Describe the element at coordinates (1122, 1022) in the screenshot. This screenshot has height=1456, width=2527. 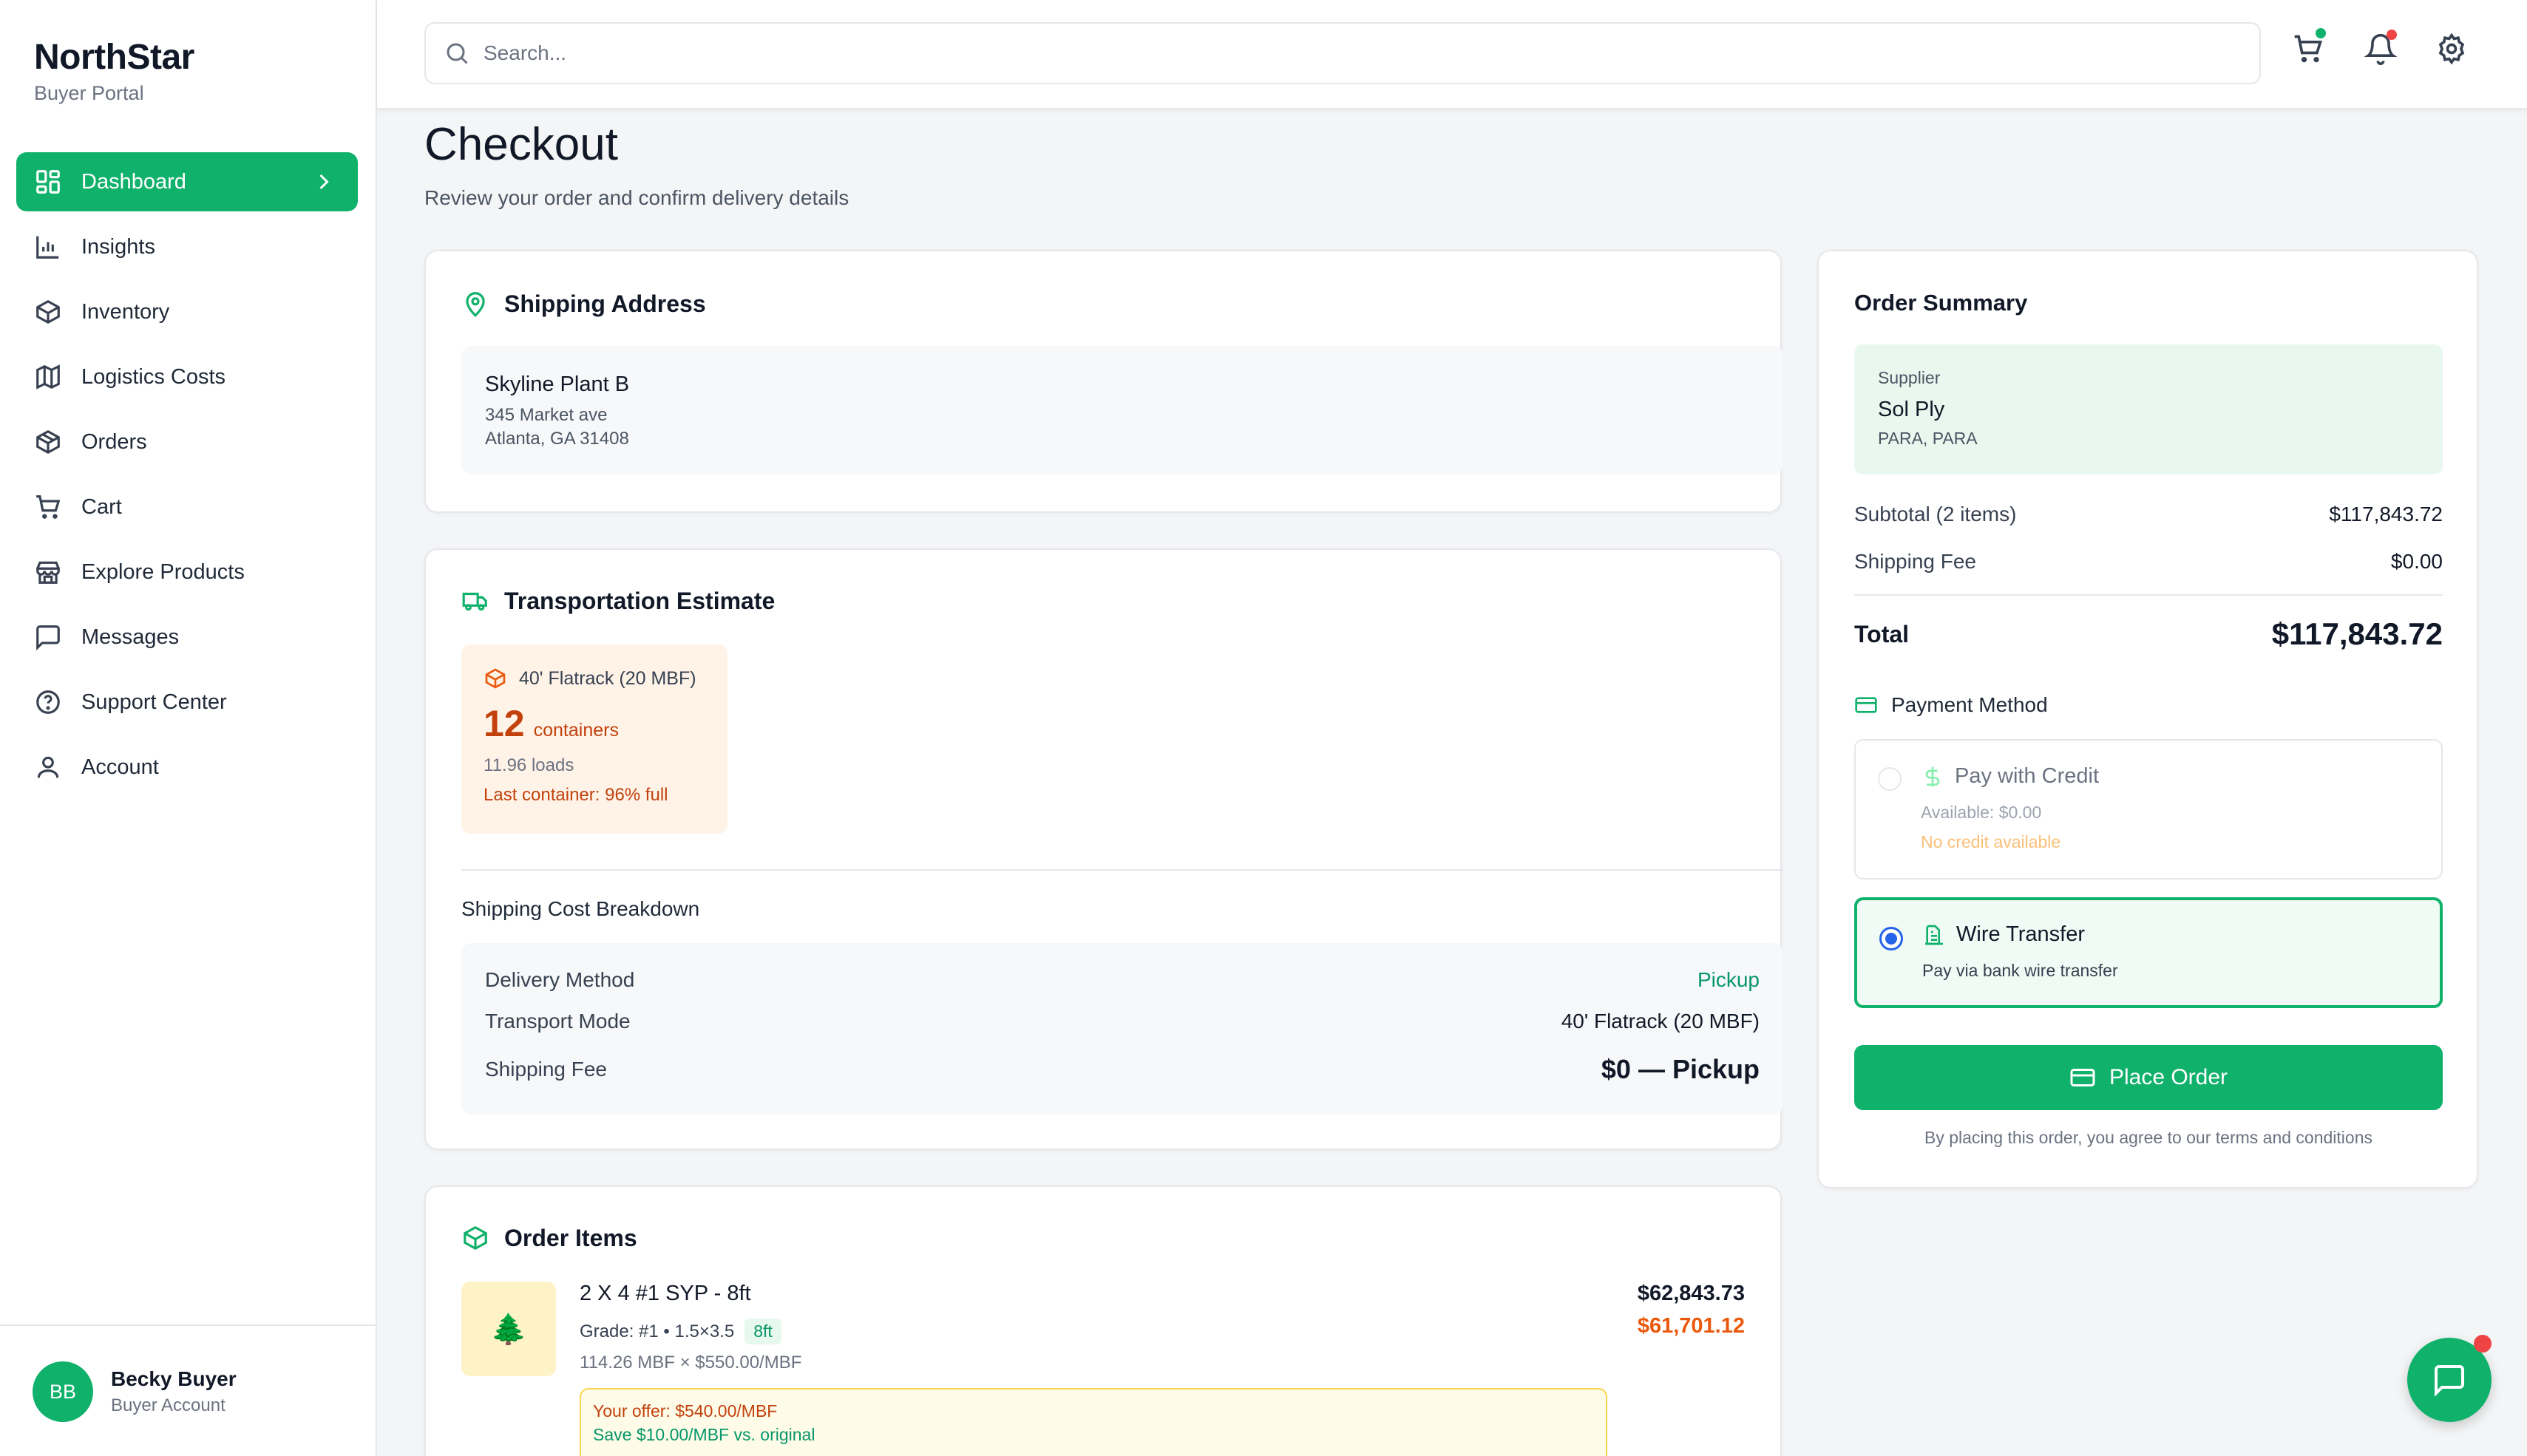
I see `breakdown-row-transport-mode: Transport Mode 40' Flatrack (20 MBF)` at that location.